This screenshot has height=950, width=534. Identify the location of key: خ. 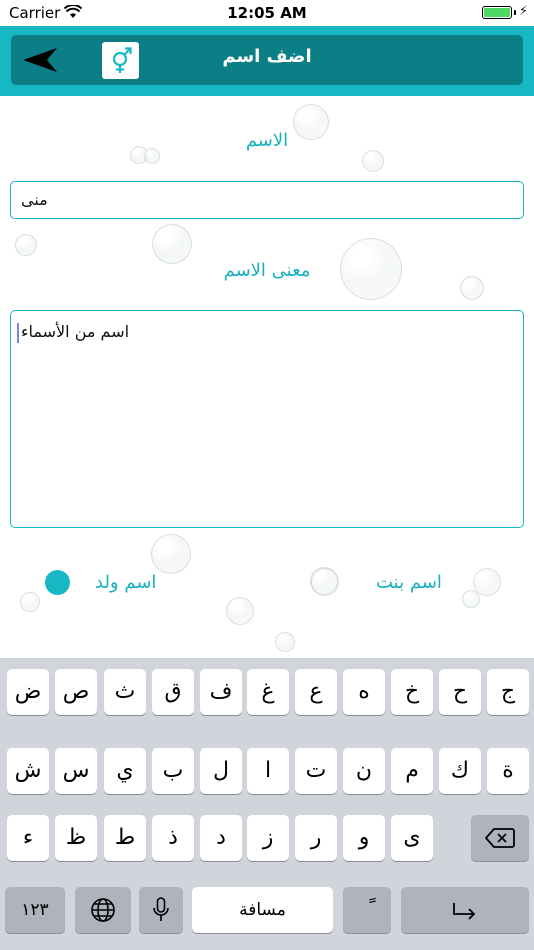
(412, 692).